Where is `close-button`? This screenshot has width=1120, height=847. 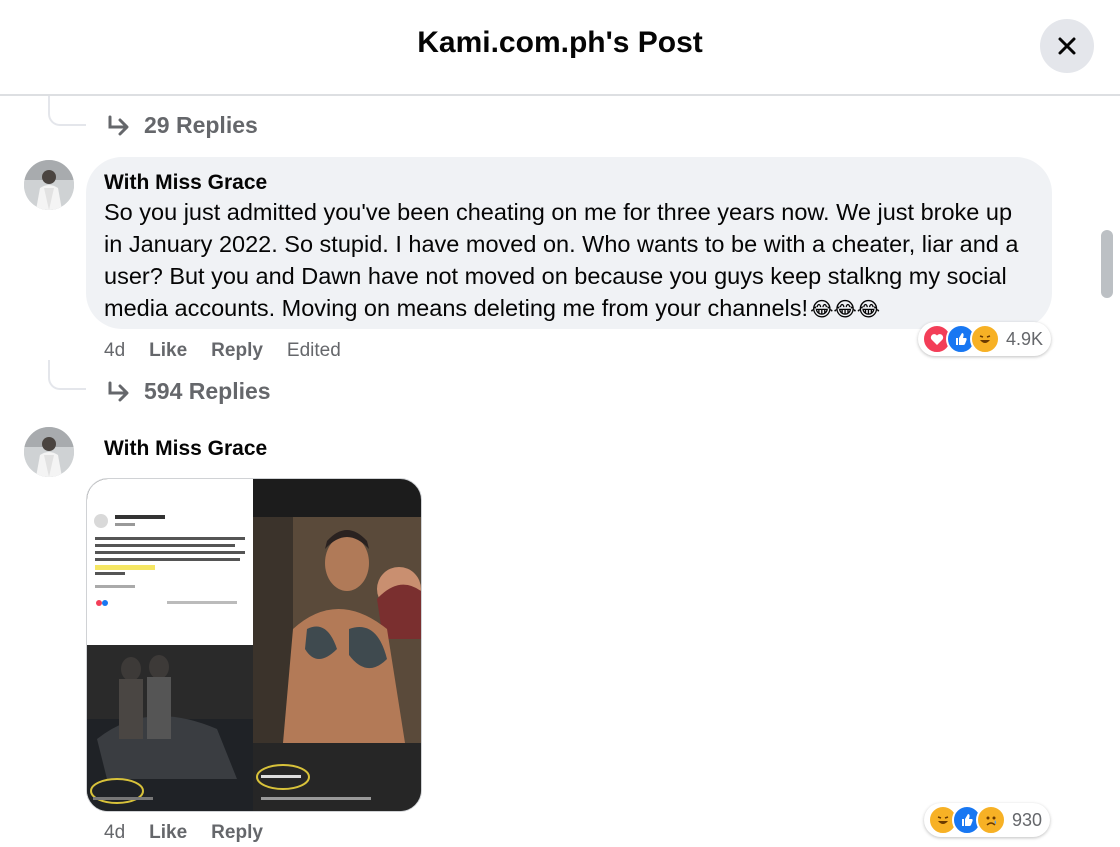
close-button is located at coordinates (1067, 46).